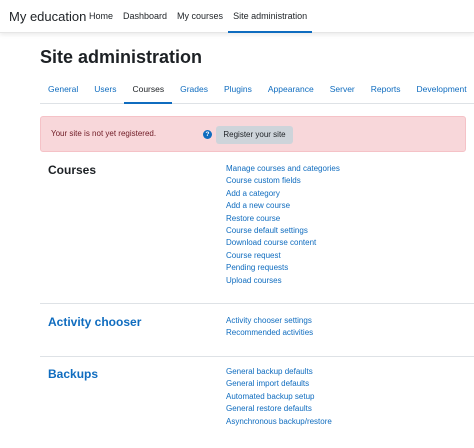  What do you see at coordinates (441, 91) in the screenshot?
I see `tab-development: Development` at bounding box center [441, 91].